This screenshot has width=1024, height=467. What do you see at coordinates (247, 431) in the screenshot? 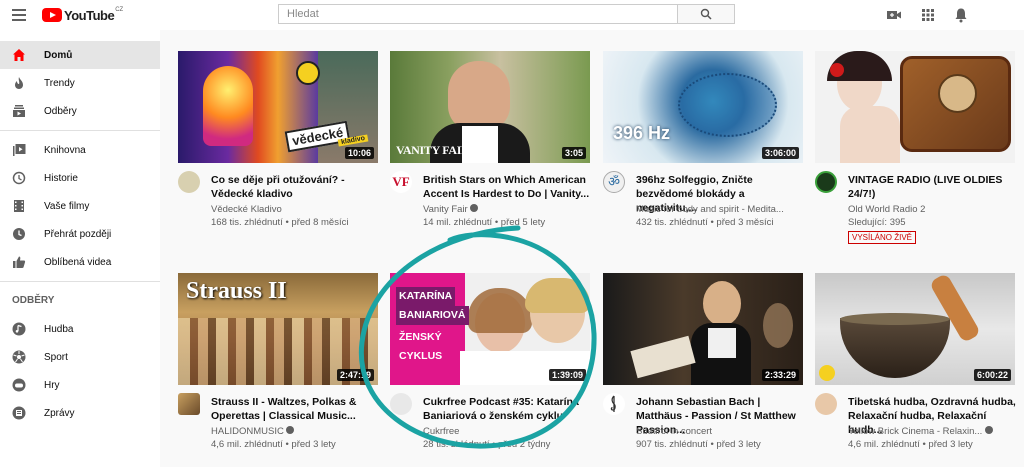
I see `channel-name-text: HALIDONMUSIC` at bounding box center [247, 431].